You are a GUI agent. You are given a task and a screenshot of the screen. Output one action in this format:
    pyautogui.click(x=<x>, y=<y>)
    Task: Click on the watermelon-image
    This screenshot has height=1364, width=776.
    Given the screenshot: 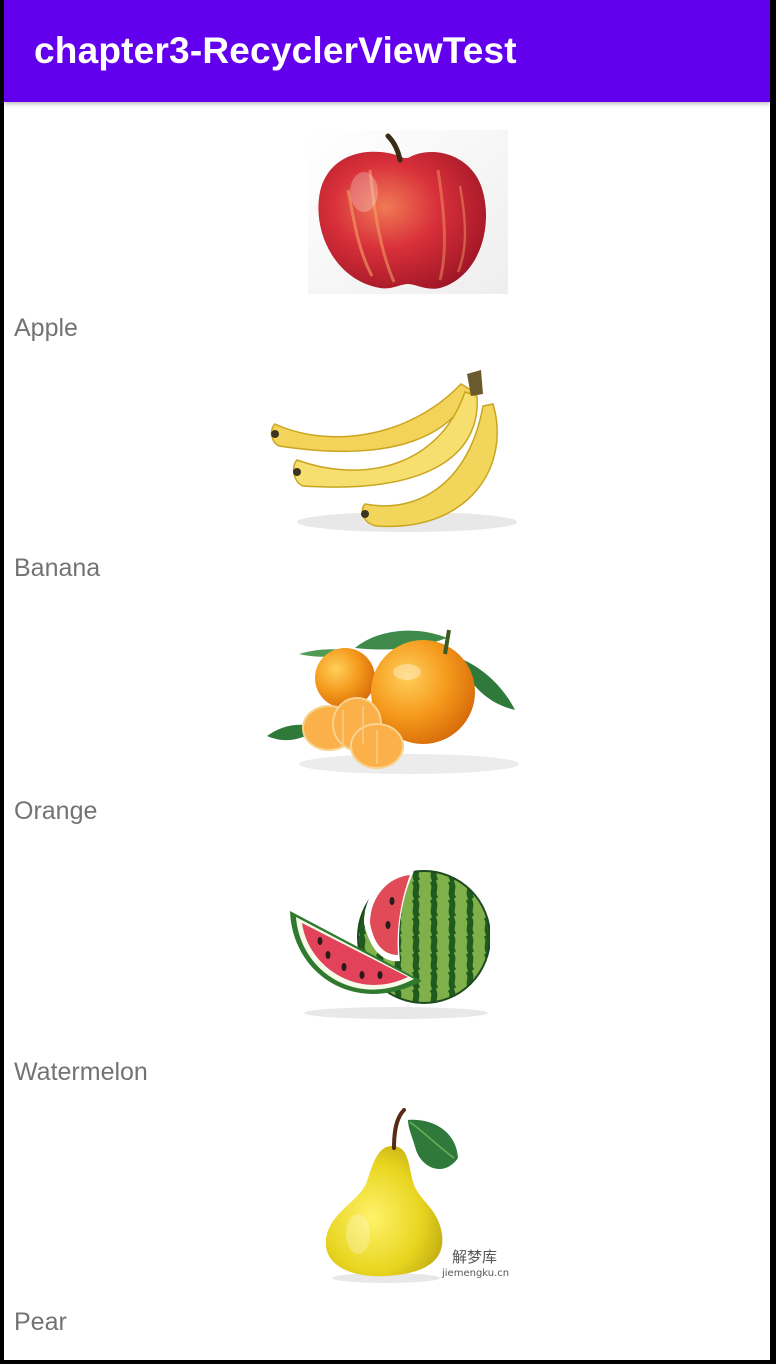 What is the action you would take?
    pyautogui.click(x=387, y=943)
    